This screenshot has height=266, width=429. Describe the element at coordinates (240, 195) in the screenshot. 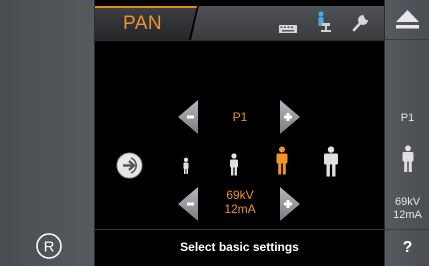

I see `exposure-kv-value: 69kV` at that location.